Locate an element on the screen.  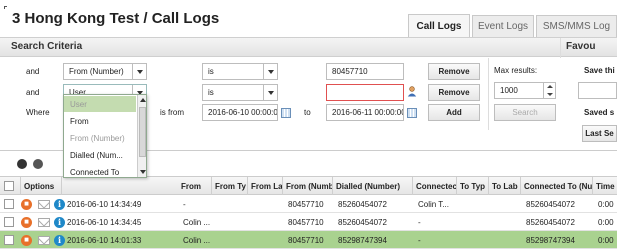
page-title: 3 Hong Kong Test / Call Logs is located at coordinates (116, 18).